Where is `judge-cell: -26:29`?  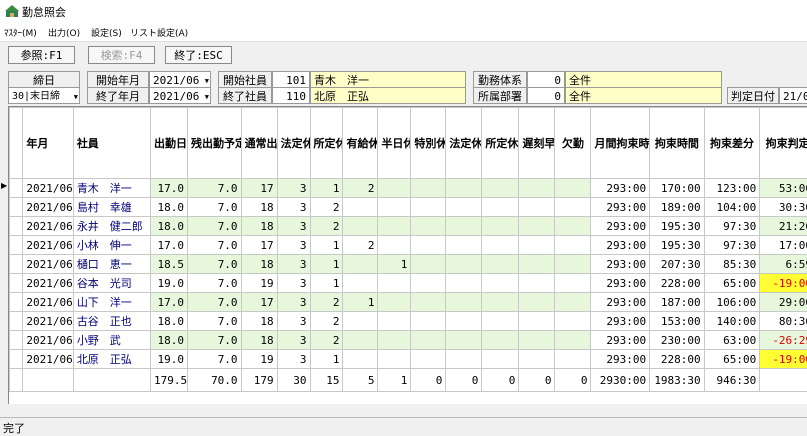 judge-cell: -26:29 is located at coordinates (783, 340).